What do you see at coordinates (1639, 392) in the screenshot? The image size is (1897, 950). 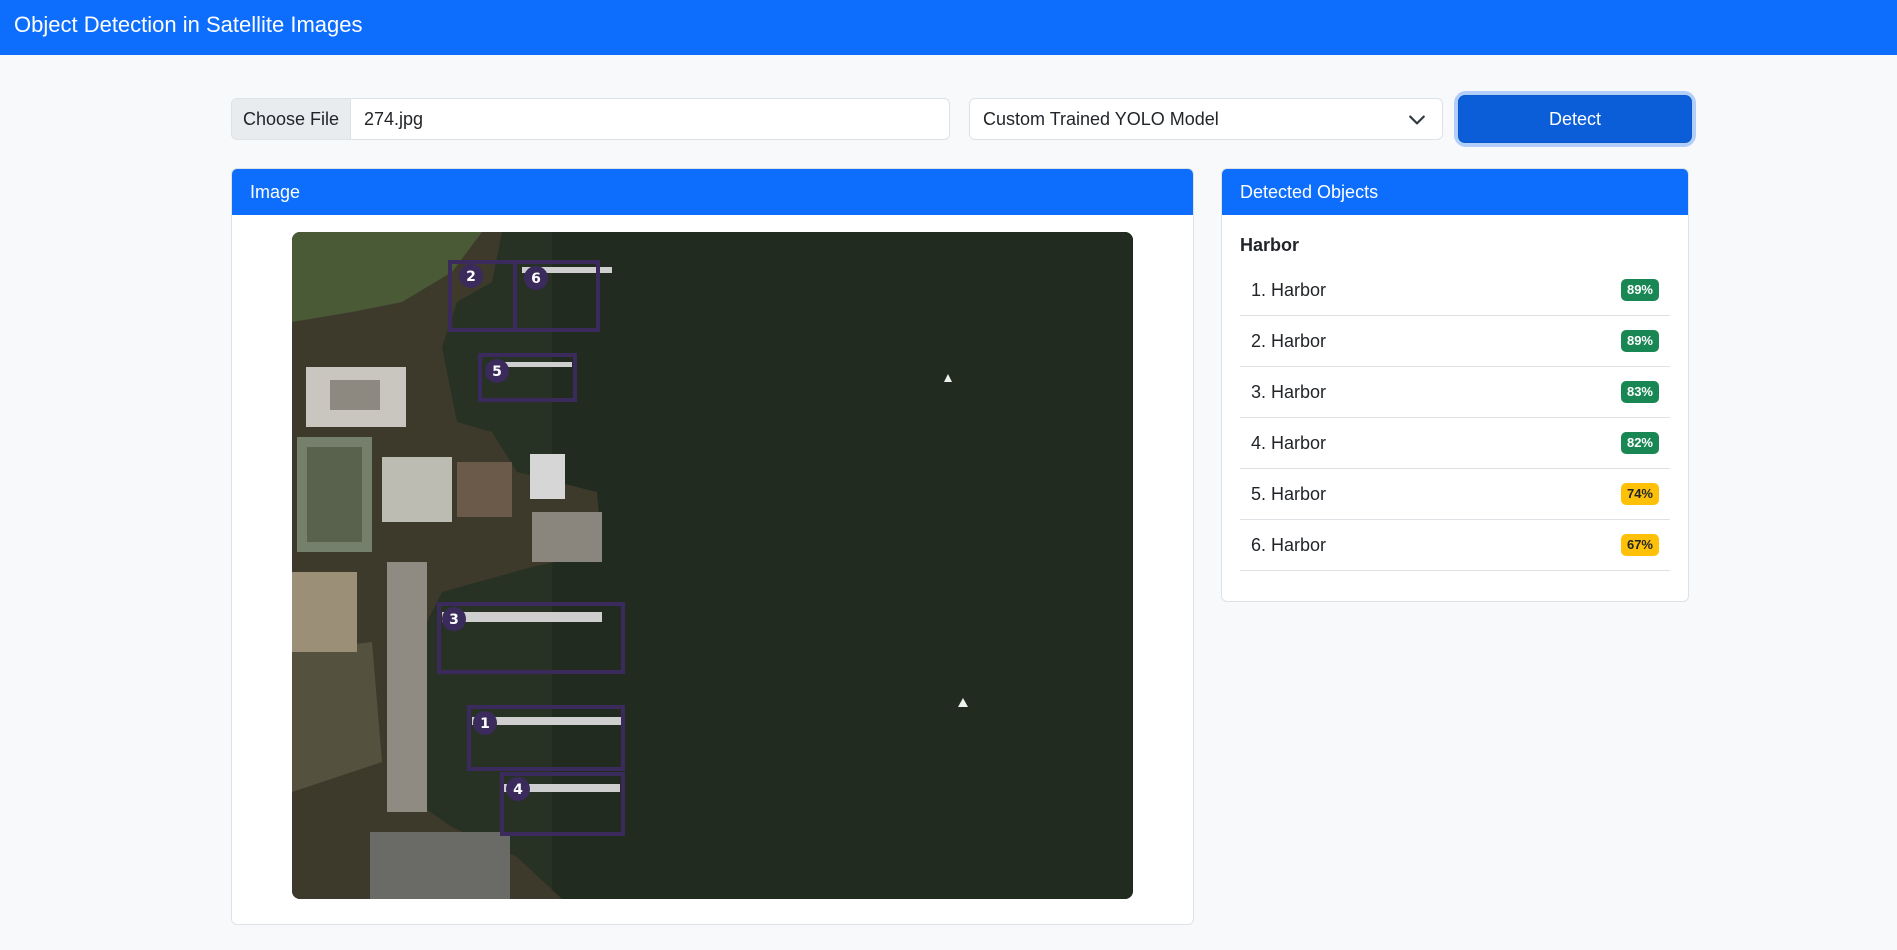 I see `confidence-badge: 83%` at bounding box center [1639, 392].